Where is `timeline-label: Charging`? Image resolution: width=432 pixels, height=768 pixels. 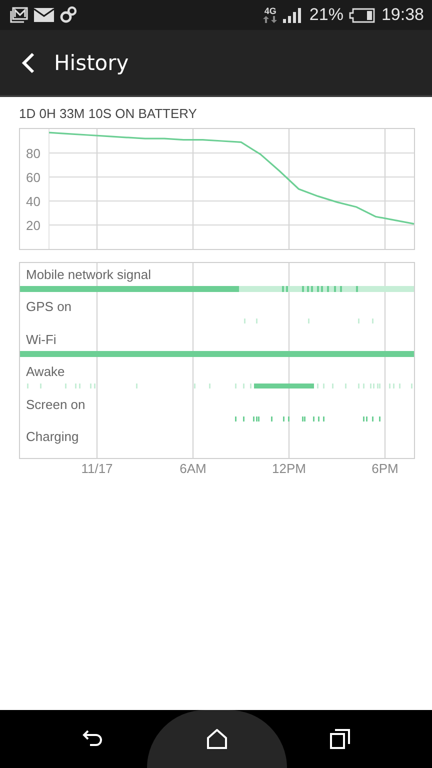
timeline-label: Charging is located at coordinates (52, 437).